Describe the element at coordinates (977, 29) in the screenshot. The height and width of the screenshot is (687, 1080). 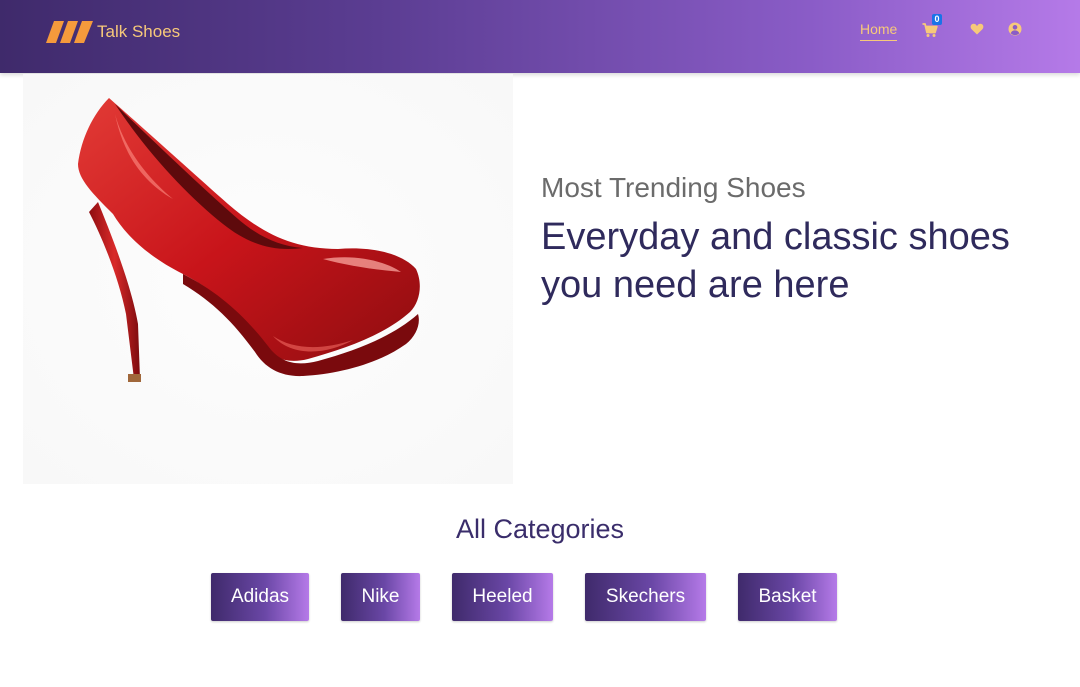
I see `heart-icon` at that location.